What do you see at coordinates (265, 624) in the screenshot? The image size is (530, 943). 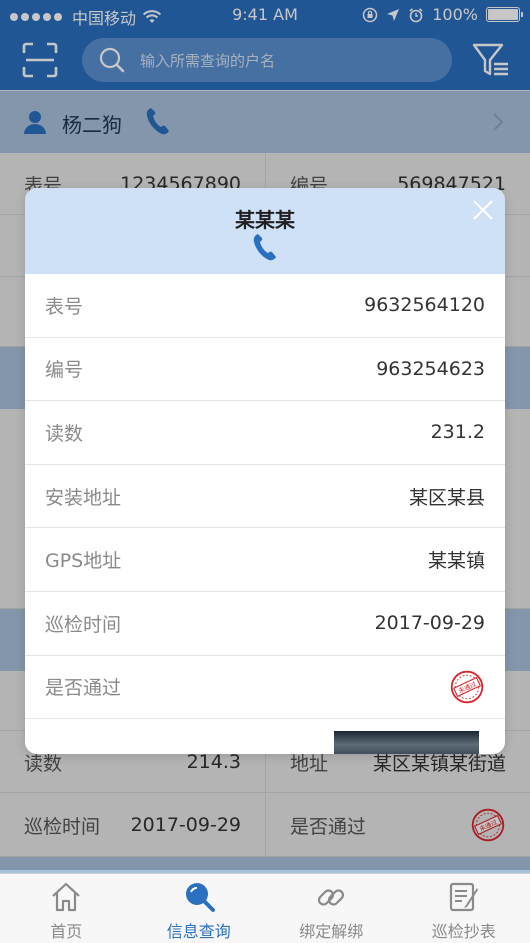 I see `detail-row-inspect-time: 巡检时间 2017-09-29` at bounding box center [265, 624].